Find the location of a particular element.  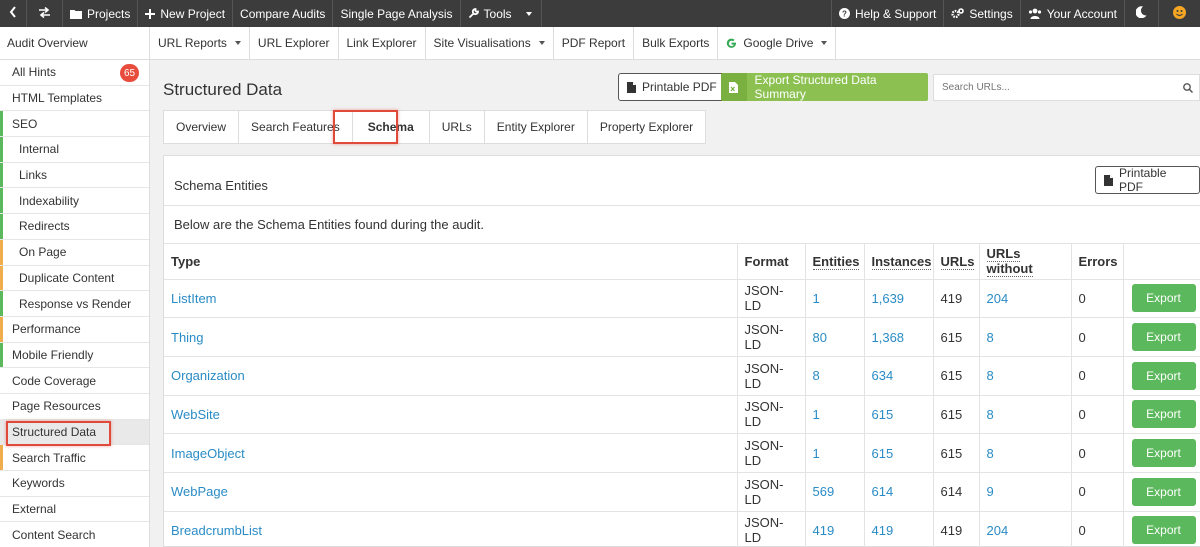

user-avatar-button is located at coordinates (1179, 13).